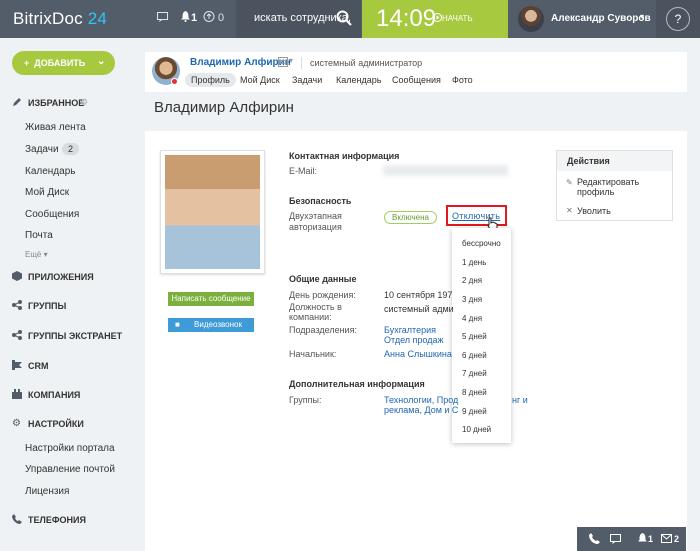 The image size is (700, 551). Describe the element at coordinates (472, 280) in the screenshot. I see `duration-option: 2 дня` at that location.